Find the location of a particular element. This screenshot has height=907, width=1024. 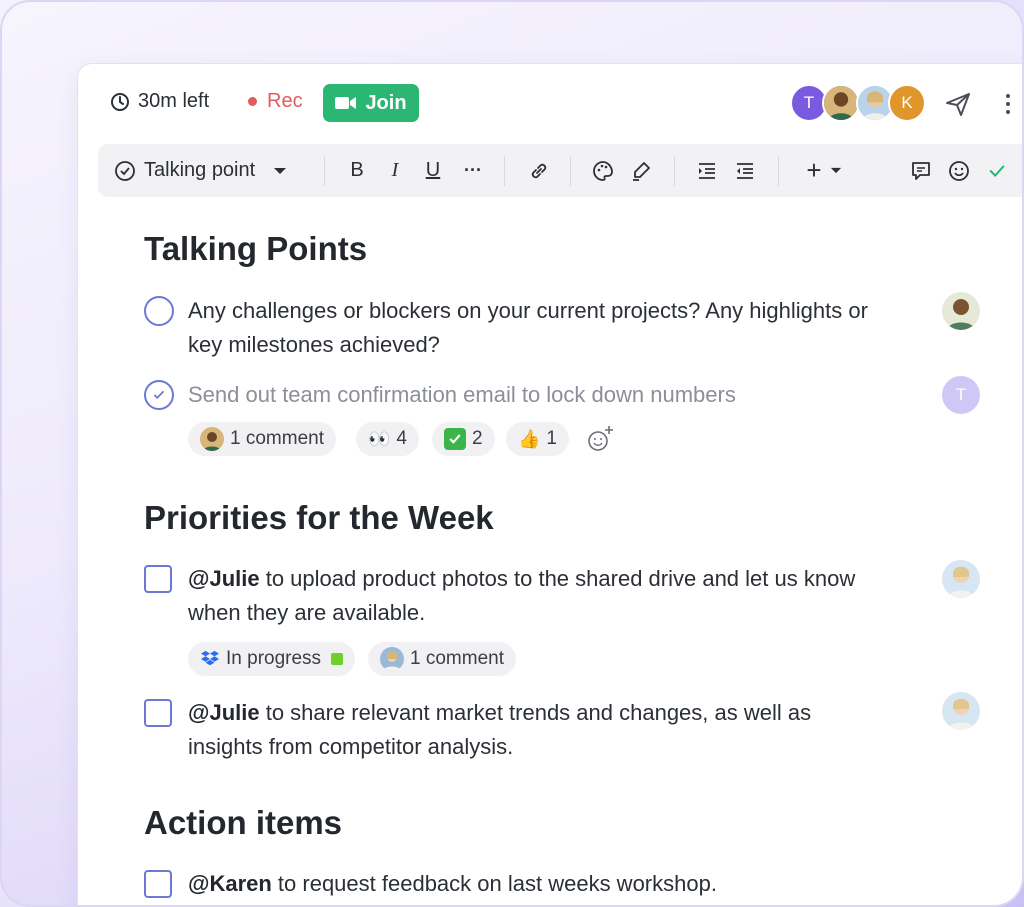

highlighter-icon is located at coordinates (641, 171).